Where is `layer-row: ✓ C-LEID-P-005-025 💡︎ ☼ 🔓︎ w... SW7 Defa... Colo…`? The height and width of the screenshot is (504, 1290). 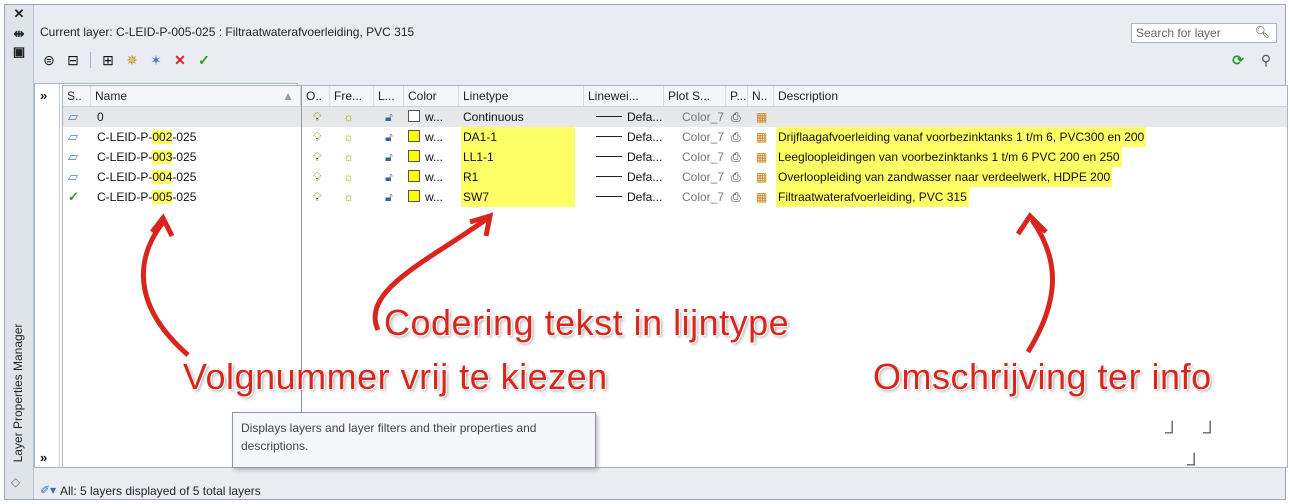
layer-row: ✓ C-LEID-P-005-025 💡︎ ☼ 🔓︎ w... SW7 Defa... Colo… is located at coordinates (675, 197).